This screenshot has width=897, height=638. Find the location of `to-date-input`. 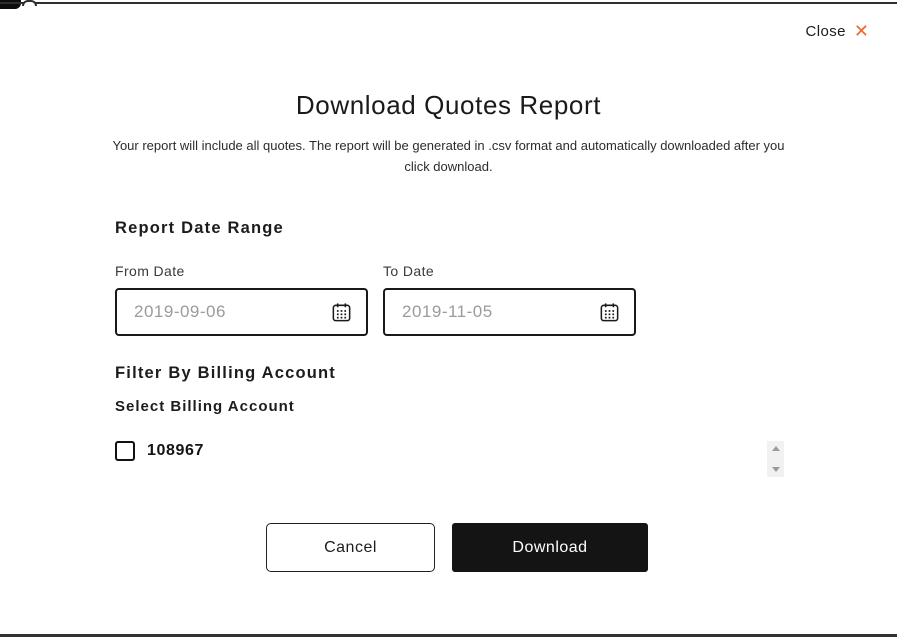

to-date-input is located at coordinates (500, 312).